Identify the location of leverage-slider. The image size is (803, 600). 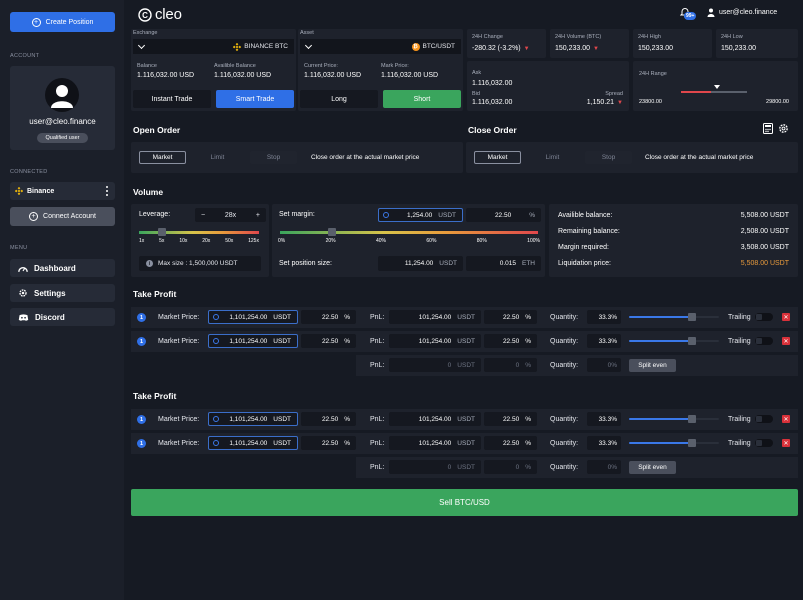
(199, 232).